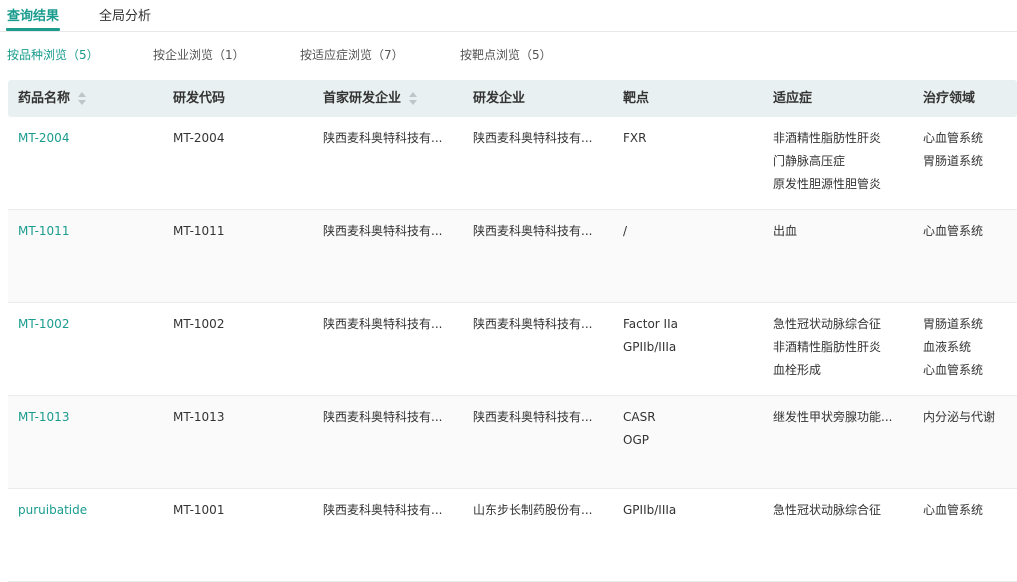 The height and width of the screenshot is (582, 1017). I want to click on drug-name-link-text: puruibatide, so click(88, 510).